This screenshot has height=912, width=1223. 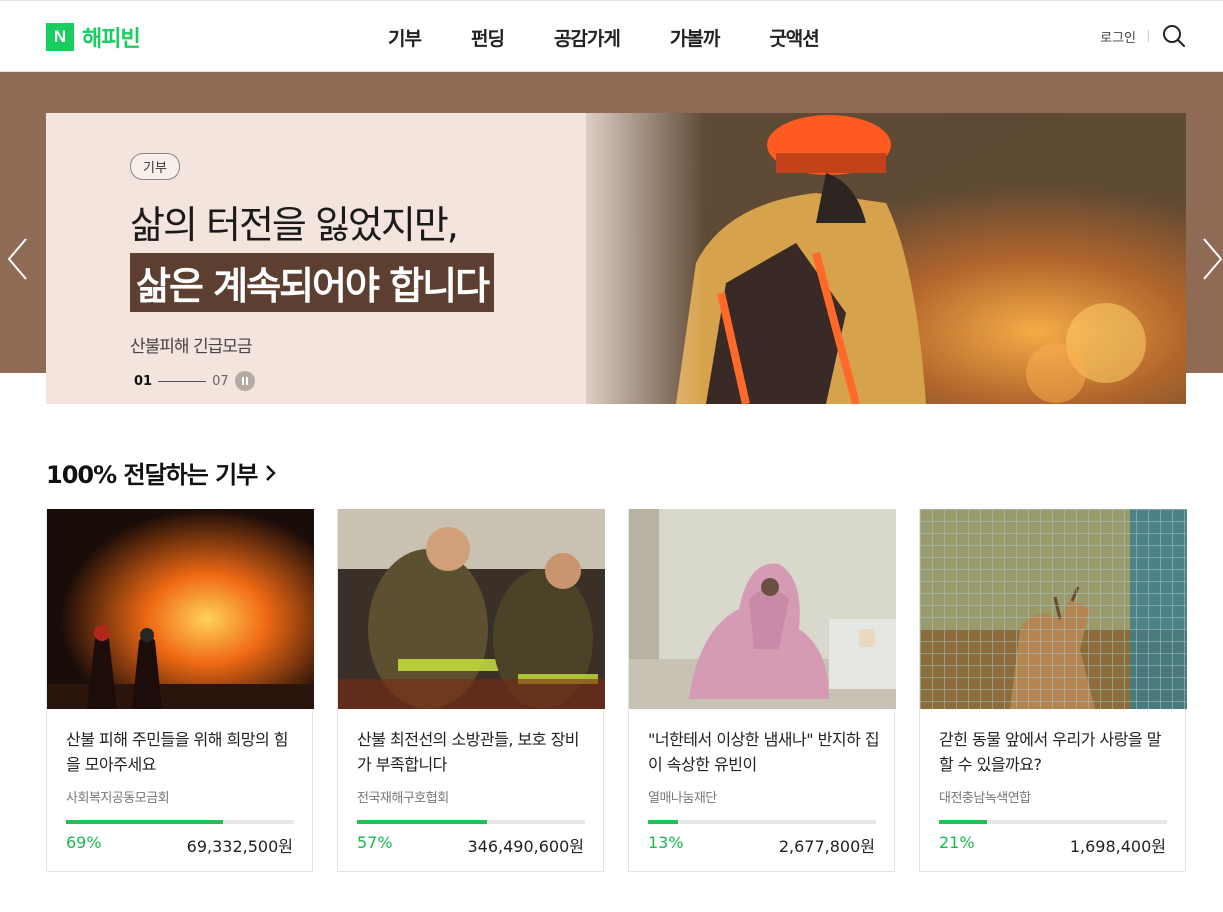 I want to click on card-amount: 2,677,800원, so click(x=826, y=846).